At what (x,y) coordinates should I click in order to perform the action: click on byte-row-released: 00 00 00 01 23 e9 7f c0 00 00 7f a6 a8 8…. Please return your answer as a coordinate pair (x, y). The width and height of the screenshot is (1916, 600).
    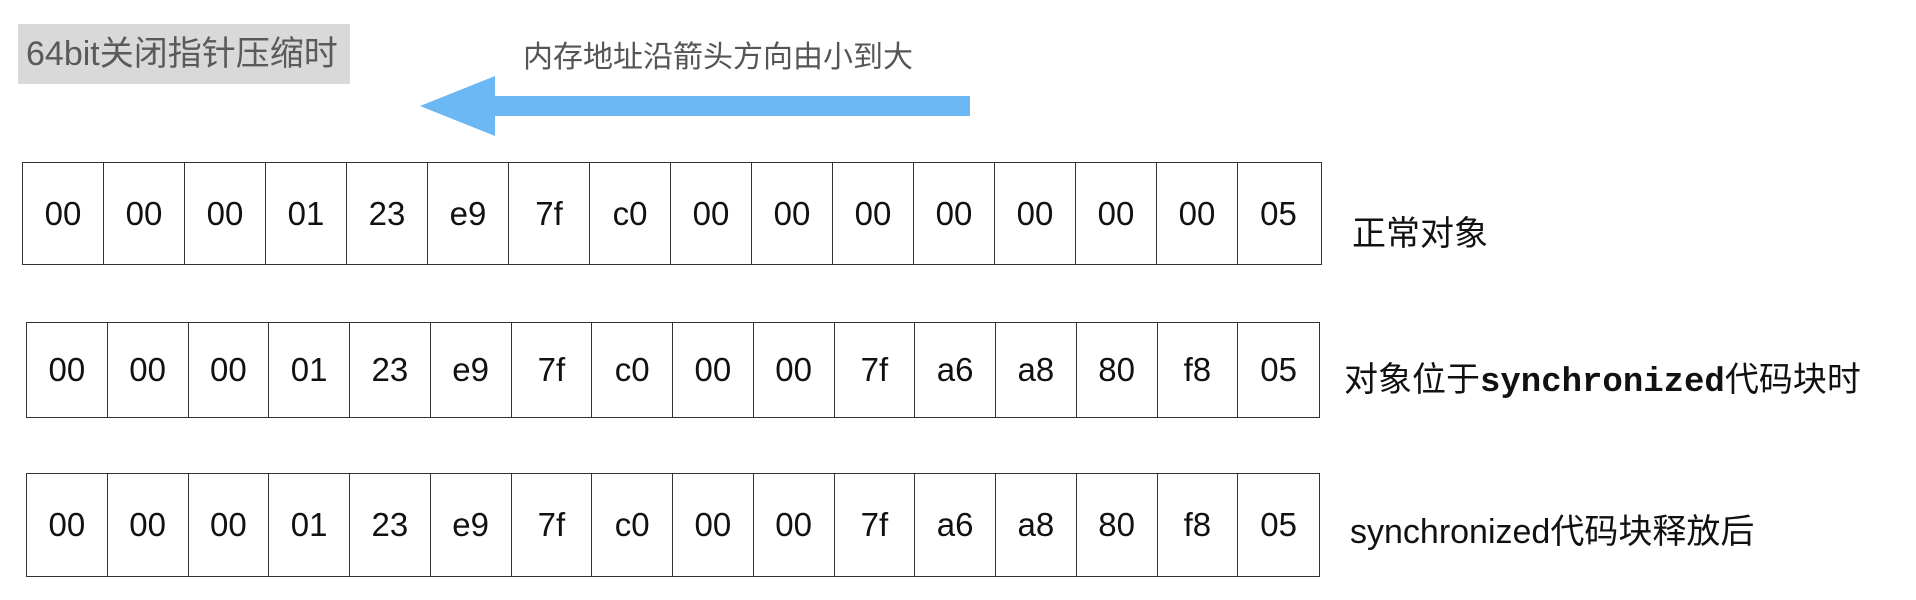
    Looking at the image, I should click on (673, 525).